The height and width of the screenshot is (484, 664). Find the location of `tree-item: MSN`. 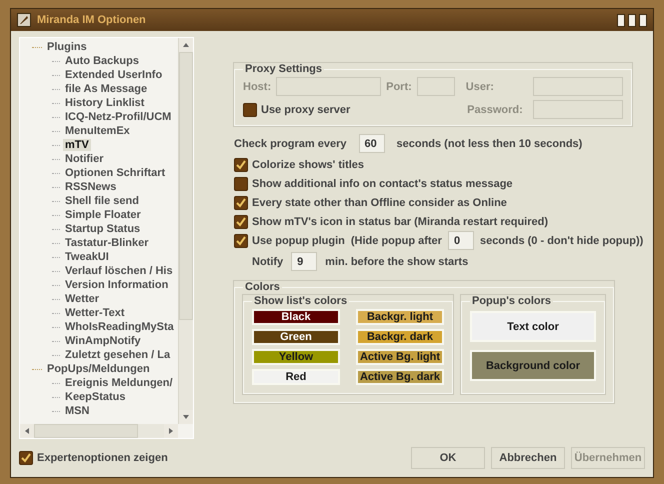

tree-item: MSN is located at coordinates (77, 411).